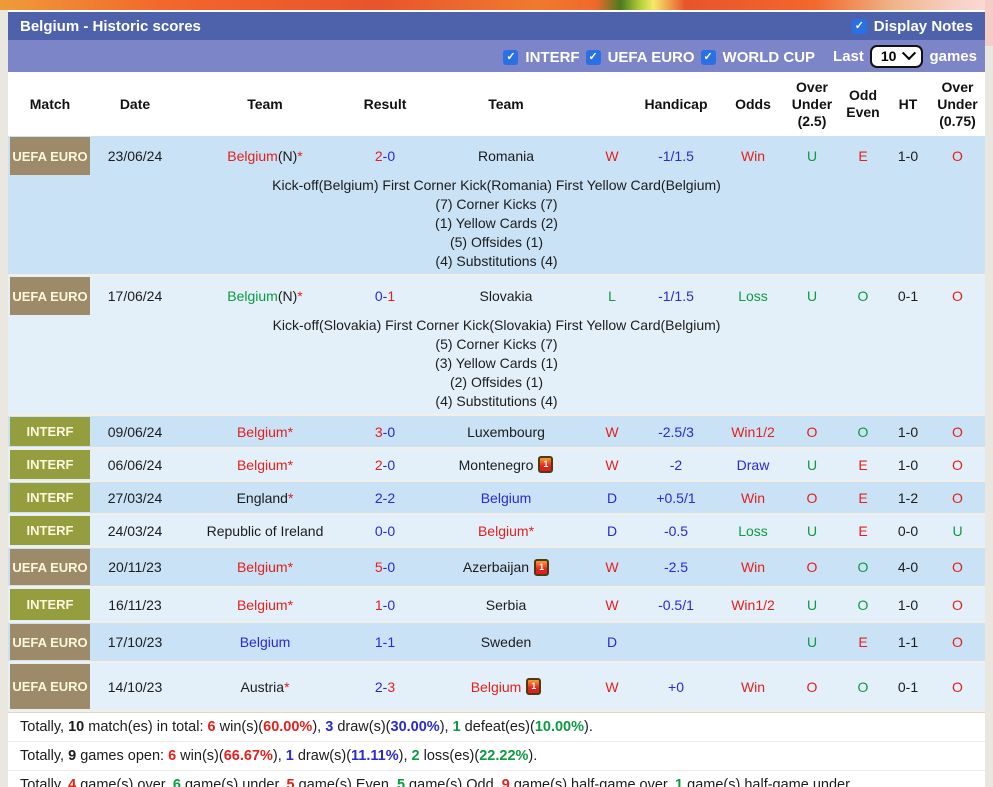  Describe the element at coordinates (122, 756) in the screenshot. I see `text: games open:` at that location.